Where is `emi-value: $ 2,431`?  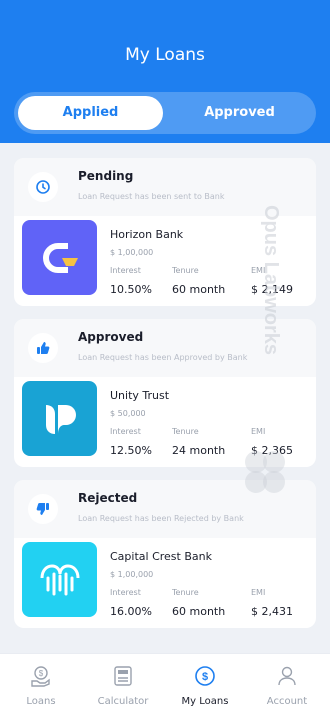 emi-value: $ 2,431 is located at coordinates (272, 611).